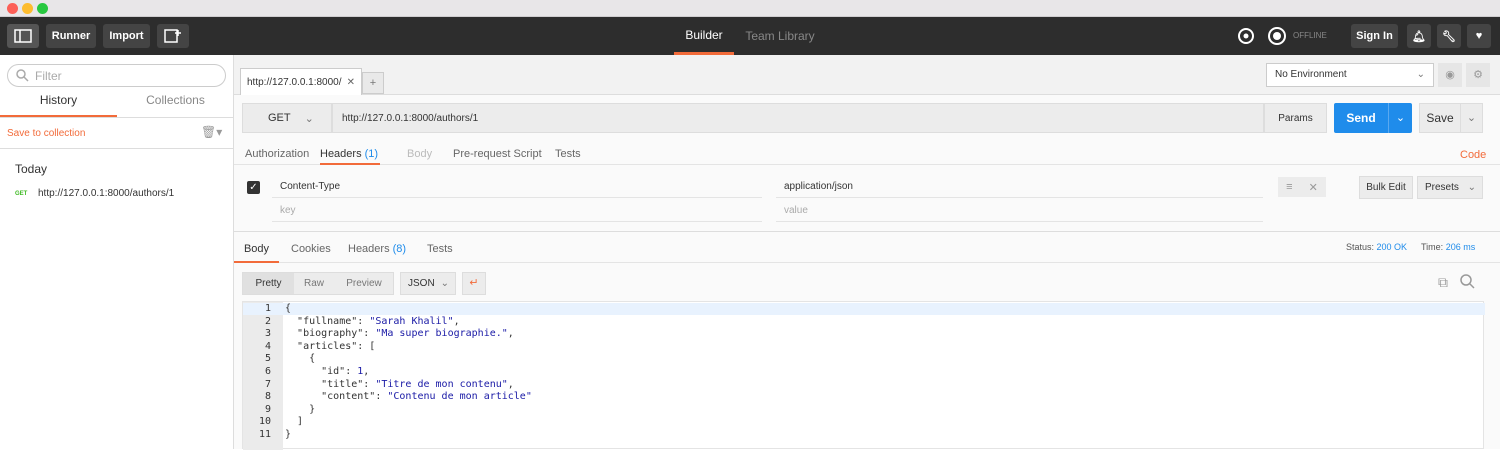 This screenshot has height=450, width=1500. I want to click on bulk-edit-button: Bulk Edit, so click(1386, 187).